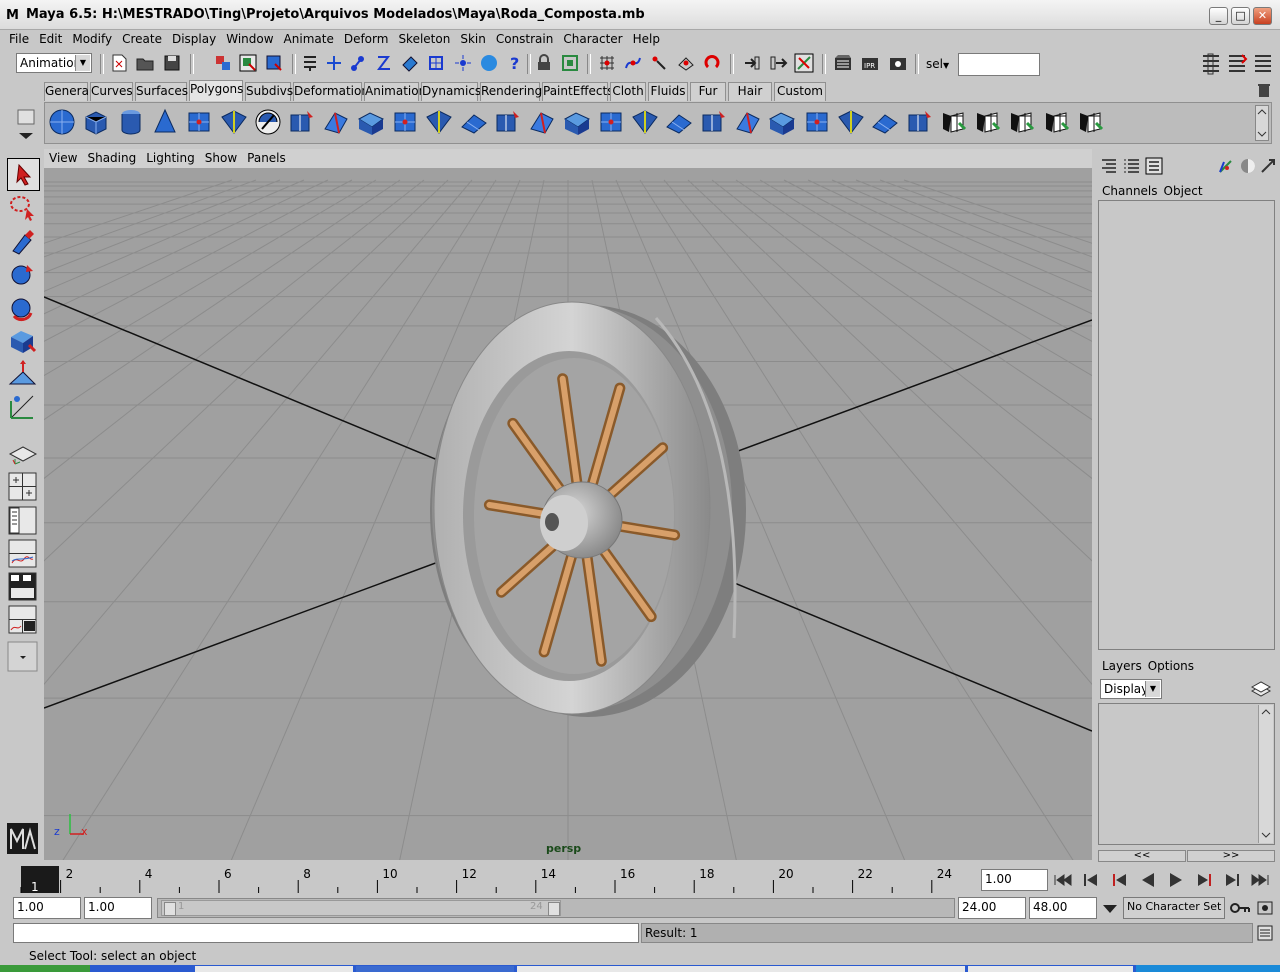  Describe the element at coordinates (1174, 908) in the screenshot. I see `character-set-field: No Character Set` at that location.